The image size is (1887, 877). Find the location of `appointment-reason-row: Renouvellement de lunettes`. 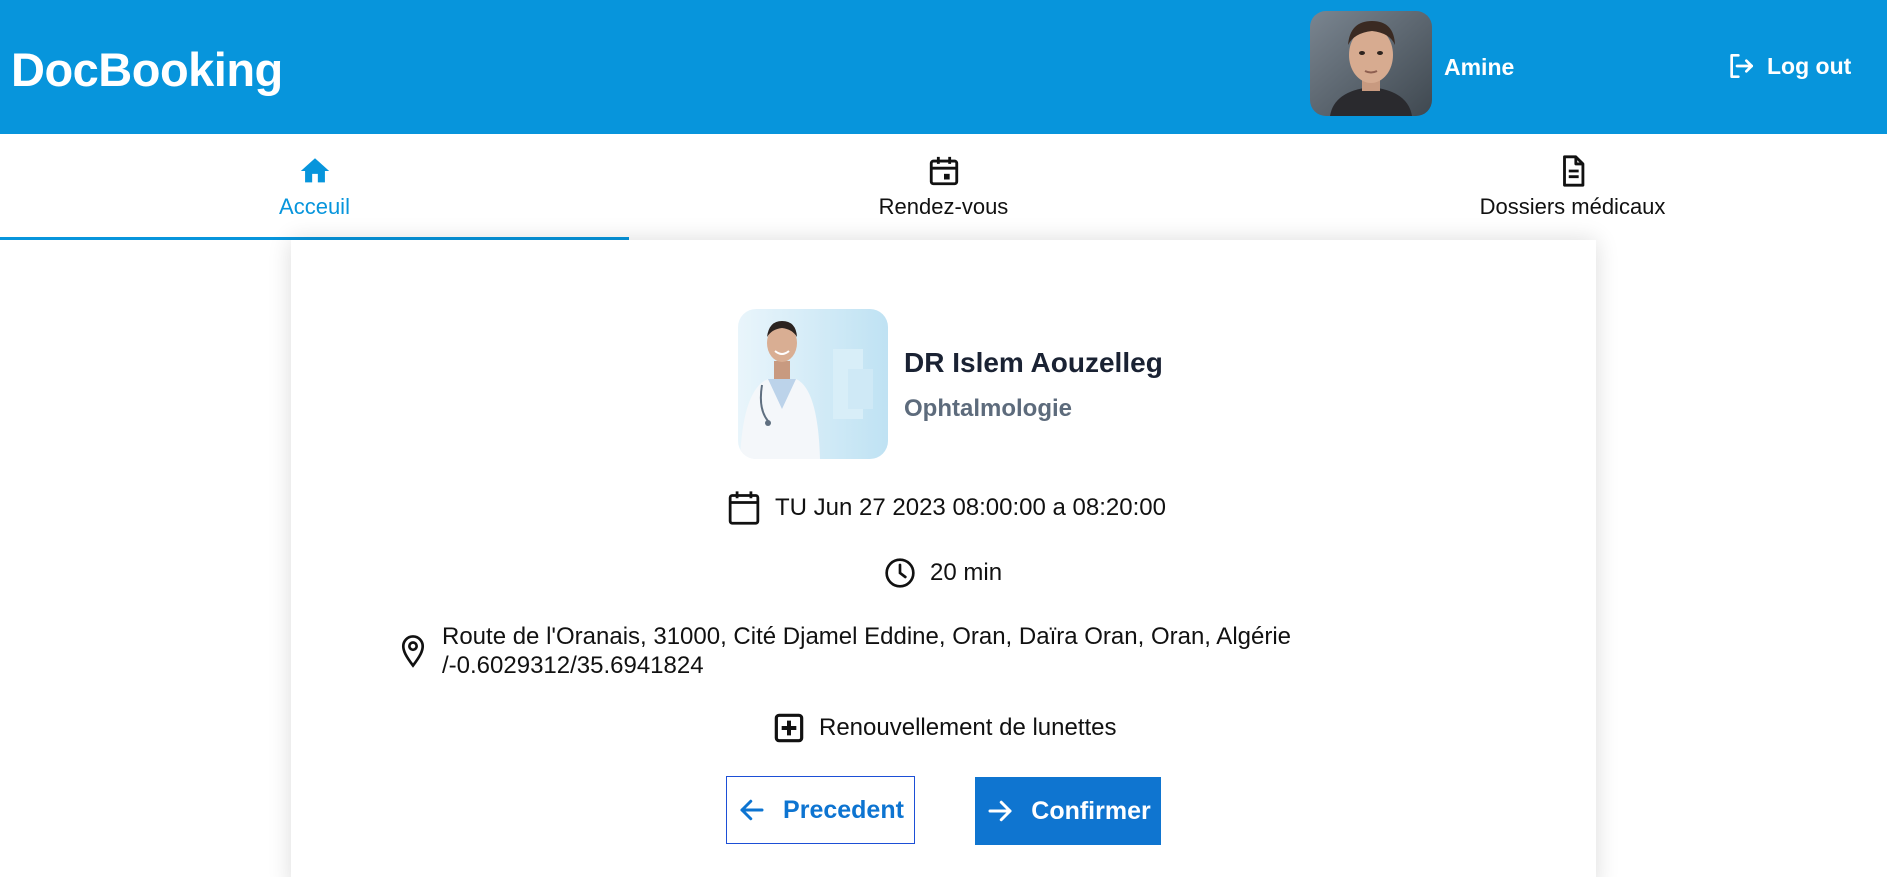

appointment-reason-row: Renouvellement de lunettes is located at coordinates (945, 728).